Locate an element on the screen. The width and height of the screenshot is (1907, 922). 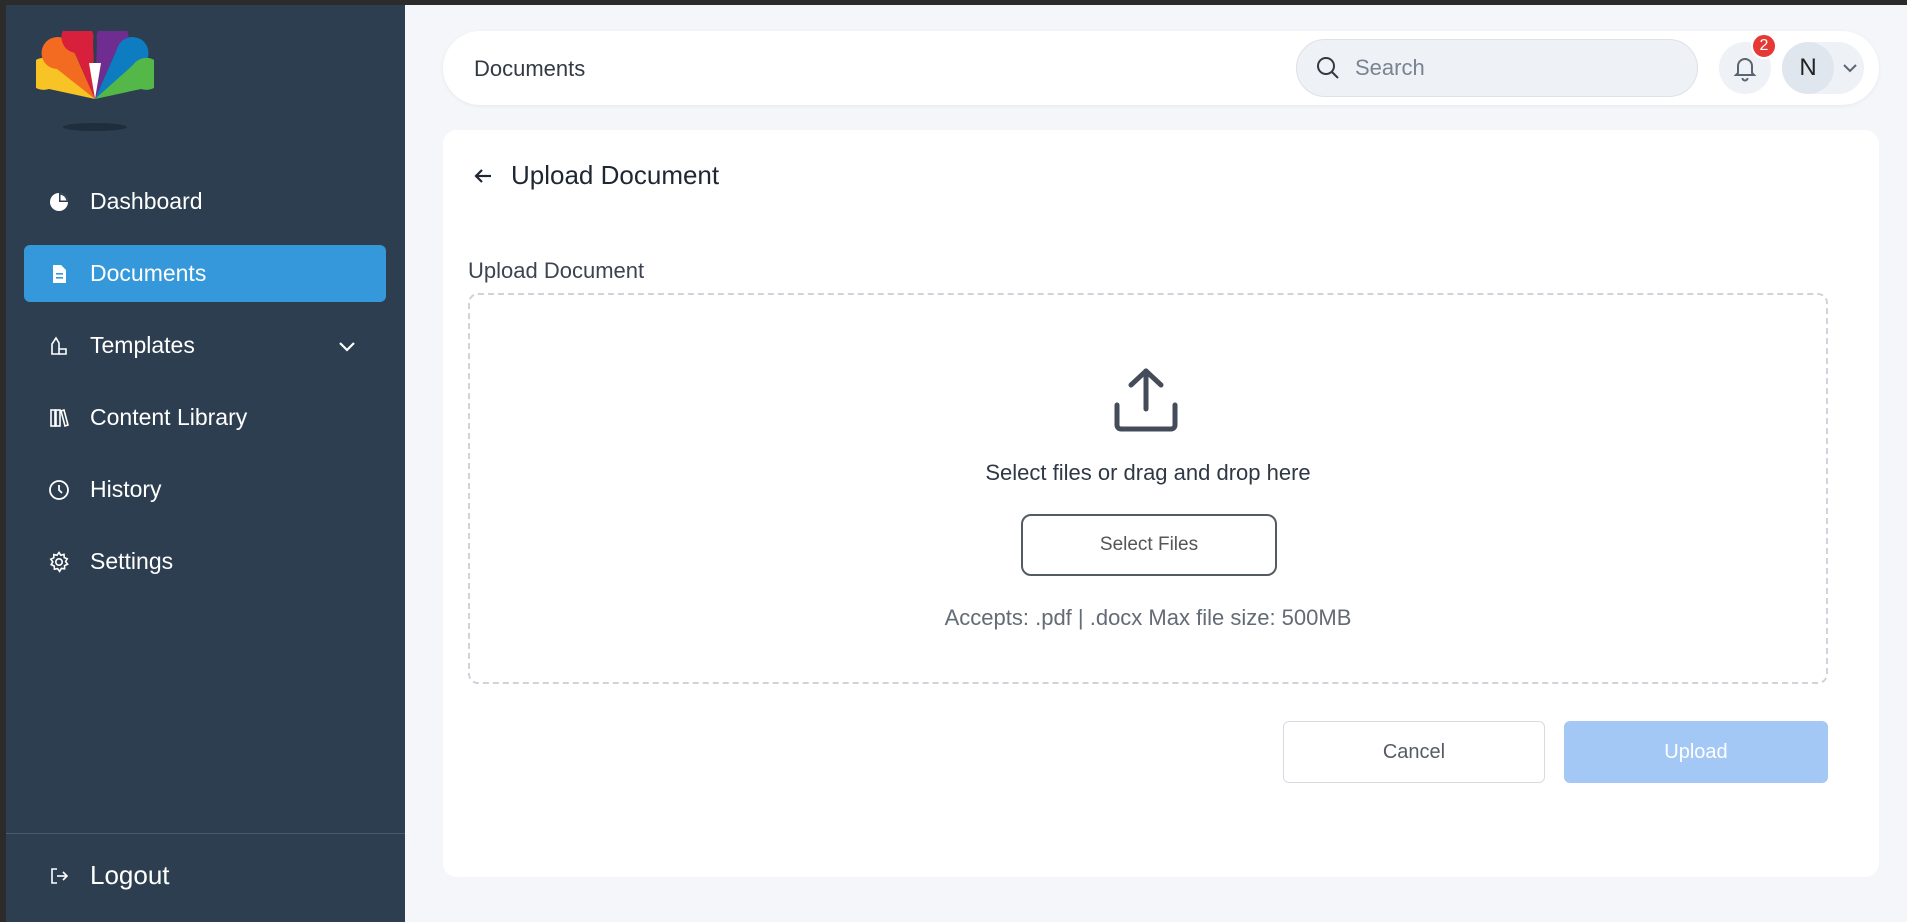
upload-button: Upload is located at coordinates (1696, 752).